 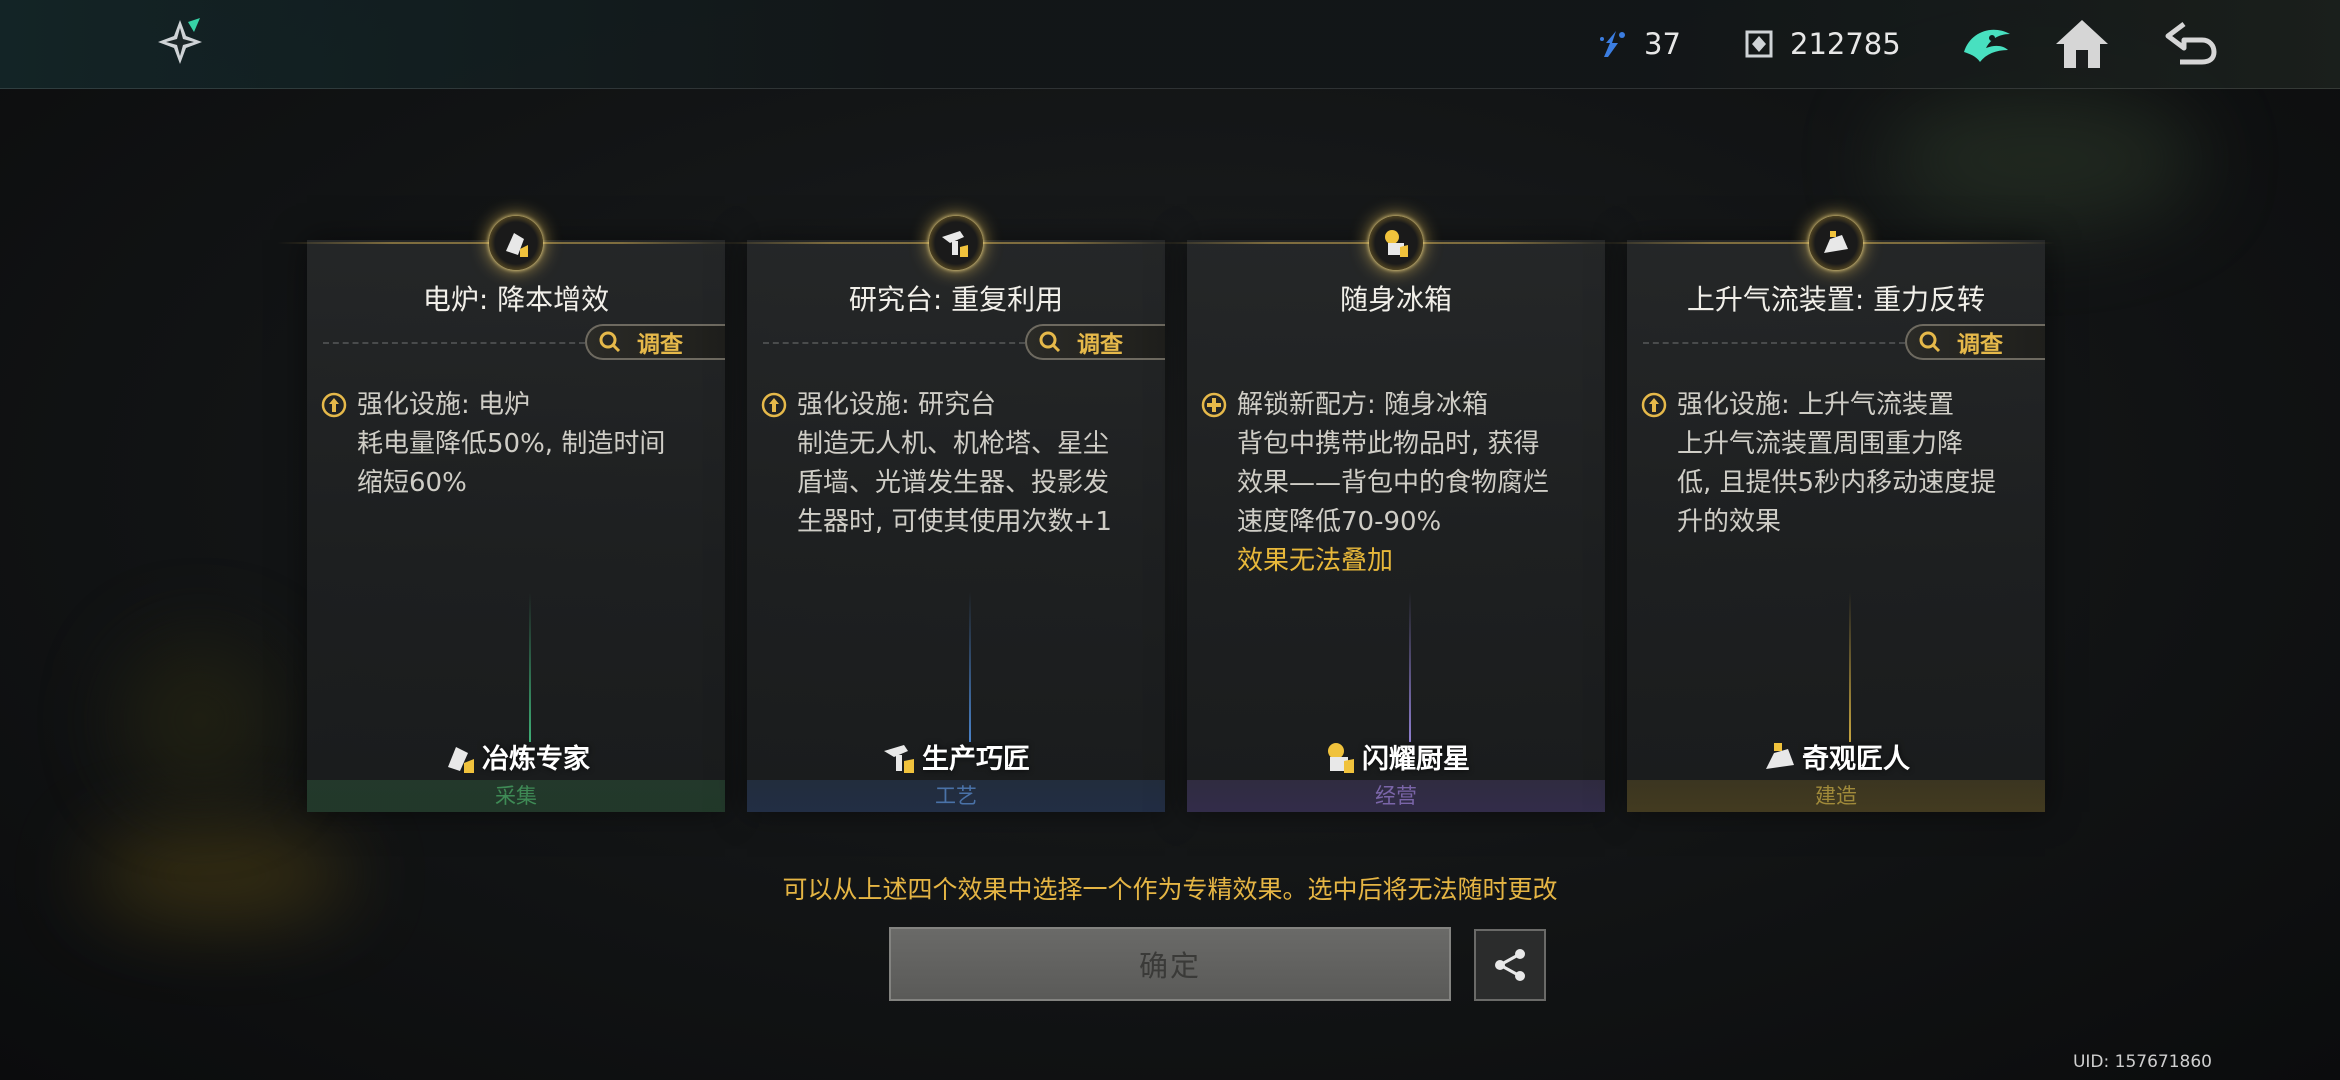 I want to click on currency-value: 212785, so click(x=1845, y=44).